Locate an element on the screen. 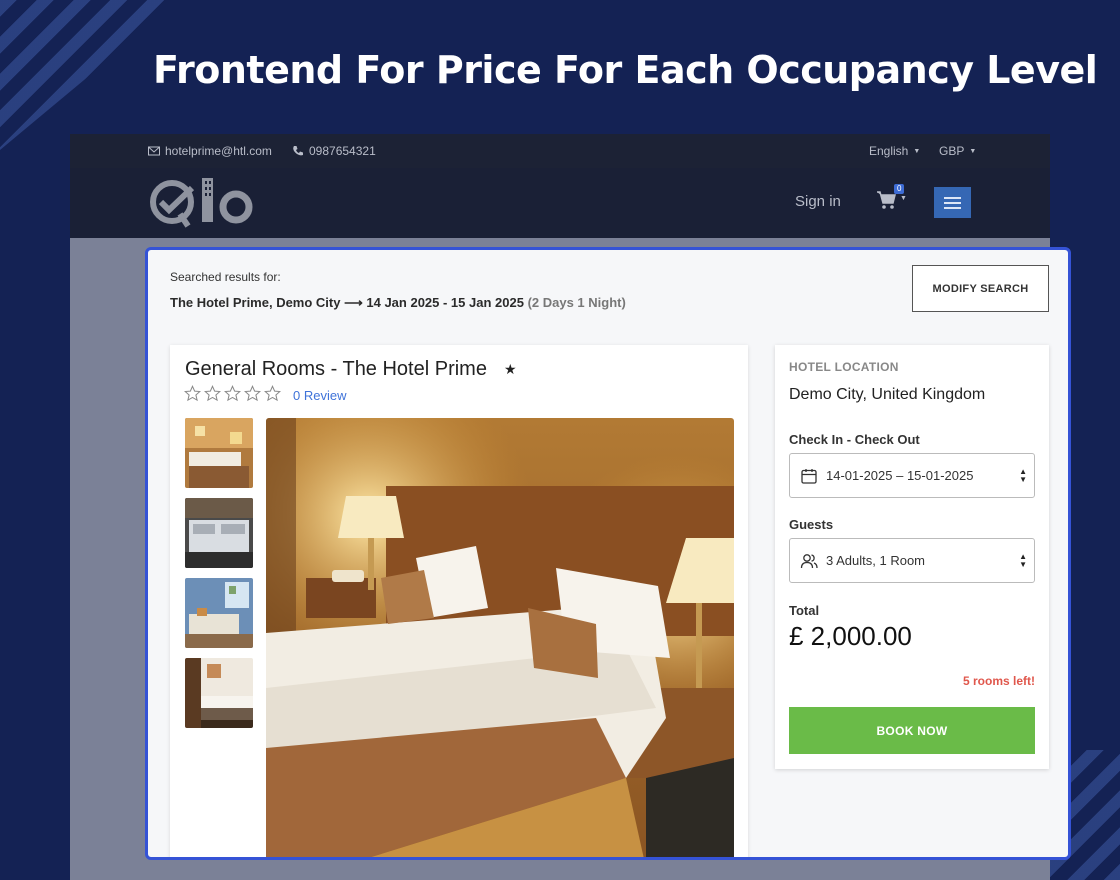  review-link: 0 Review is located at coordinates (319, 395).